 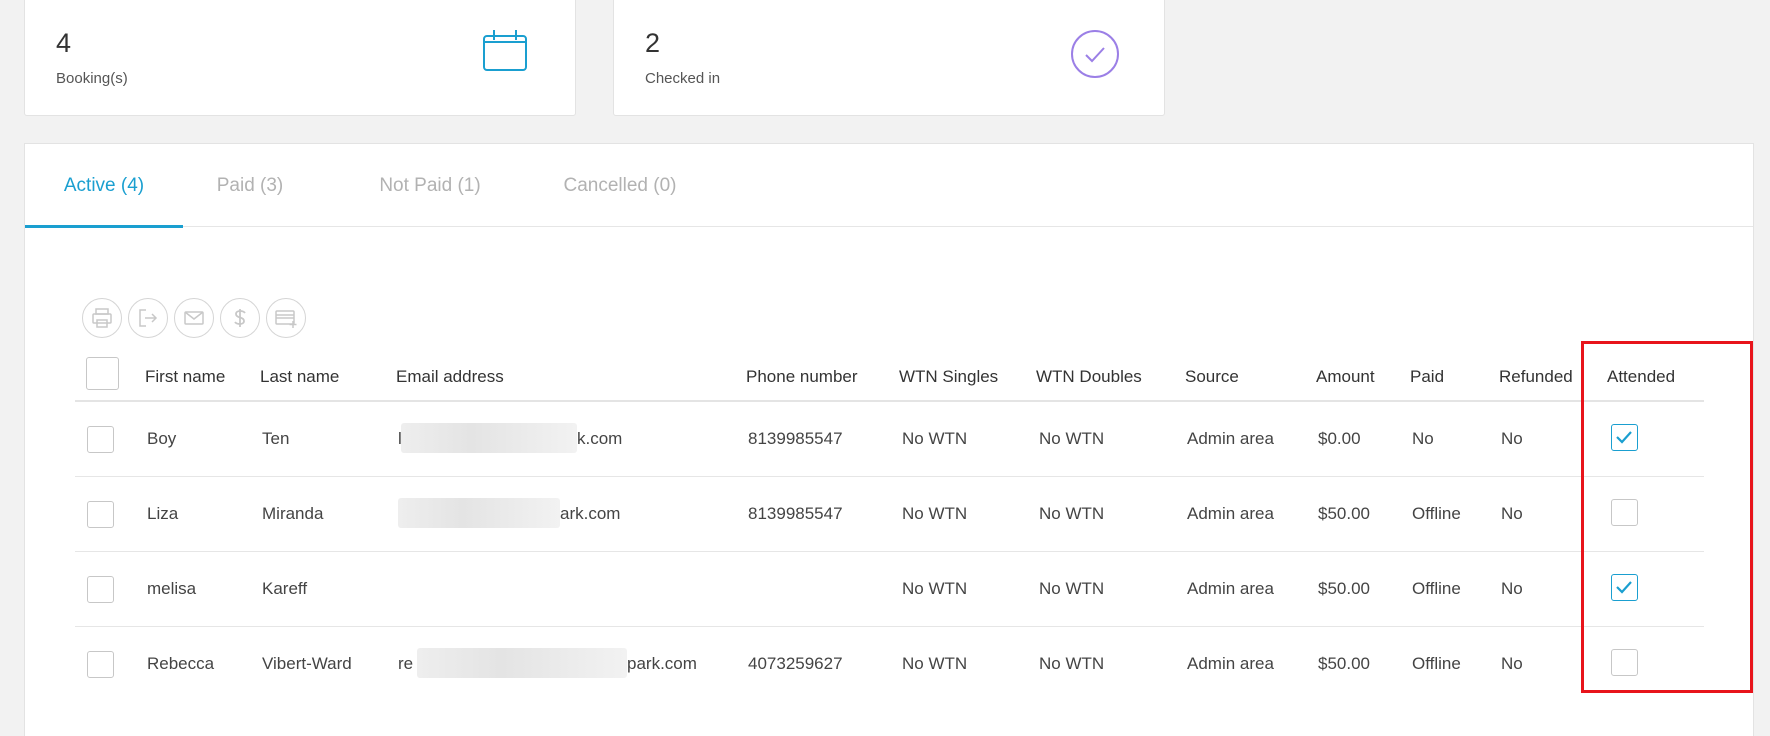 I want to click on cell-email-suffix: park.com, so click(x=662, y=663).